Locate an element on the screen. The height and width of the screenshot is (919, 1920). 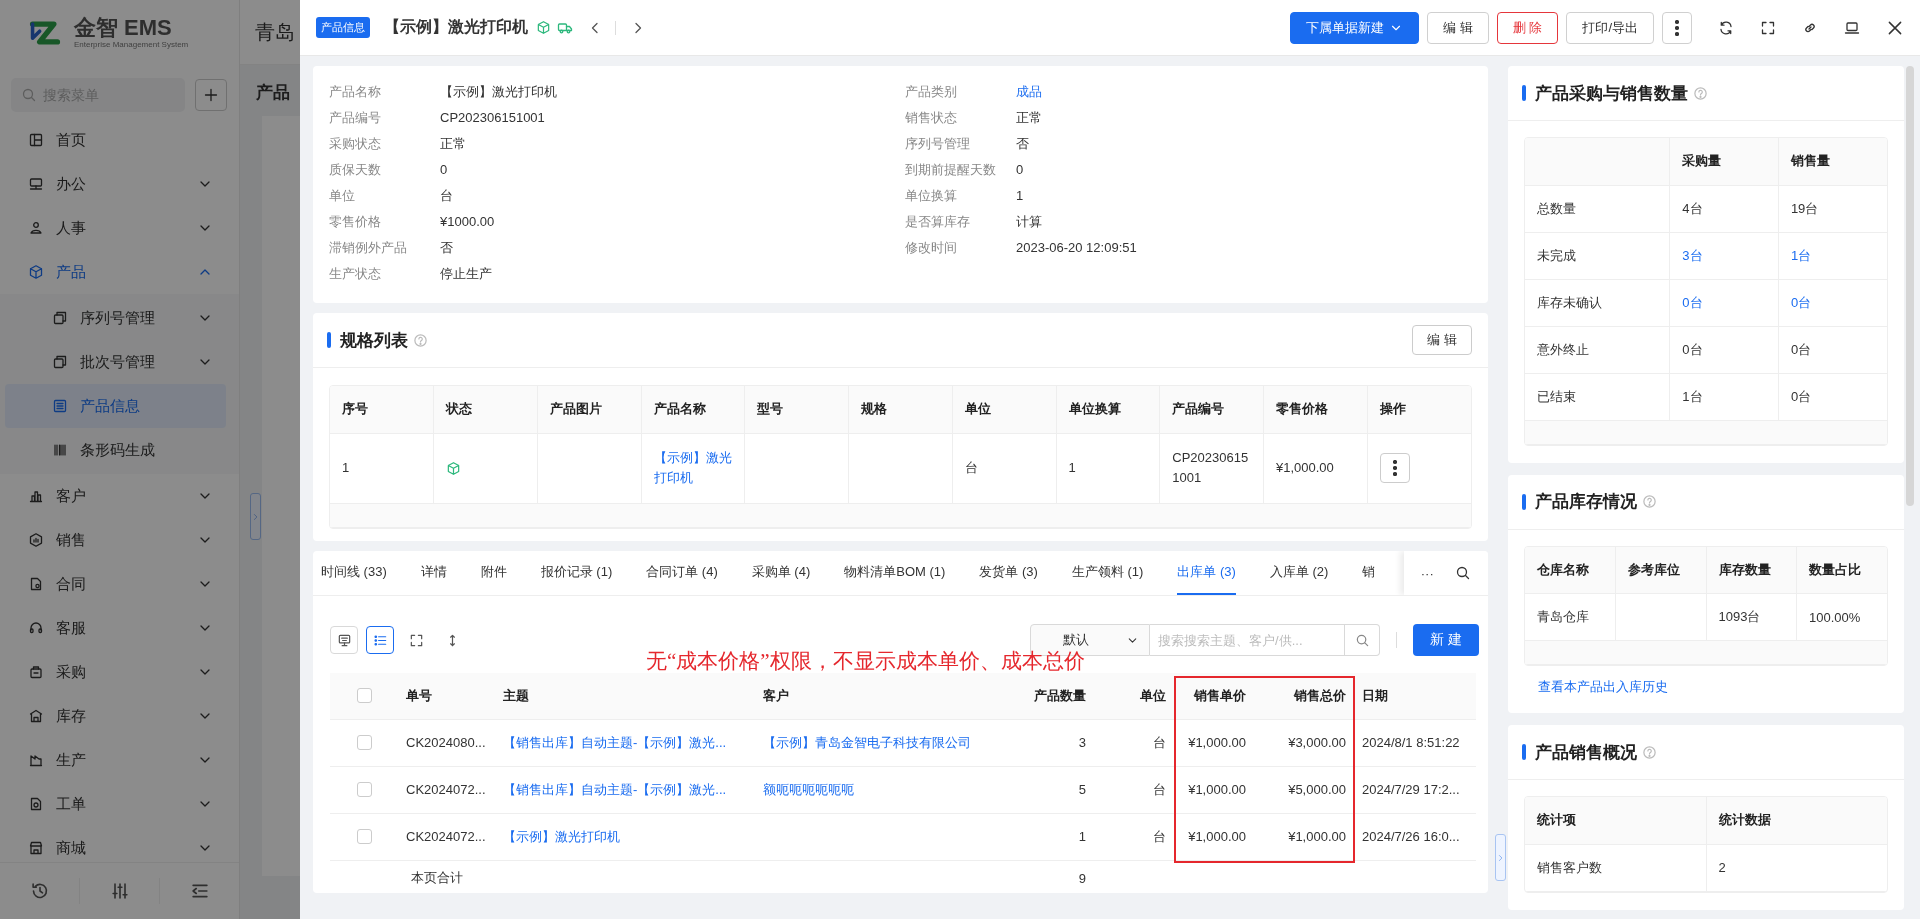
tab: 销 is located at coordinates (1369, 573).